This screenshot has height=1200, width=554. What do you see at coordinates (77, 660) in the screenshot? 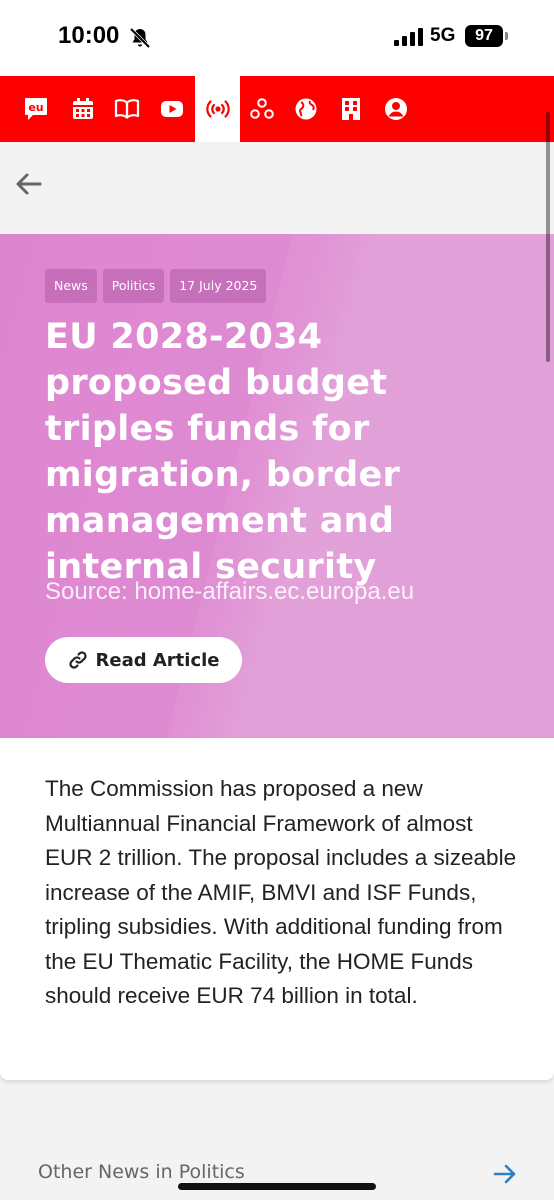
I see `link-icon` at bounding box center [77, 660].